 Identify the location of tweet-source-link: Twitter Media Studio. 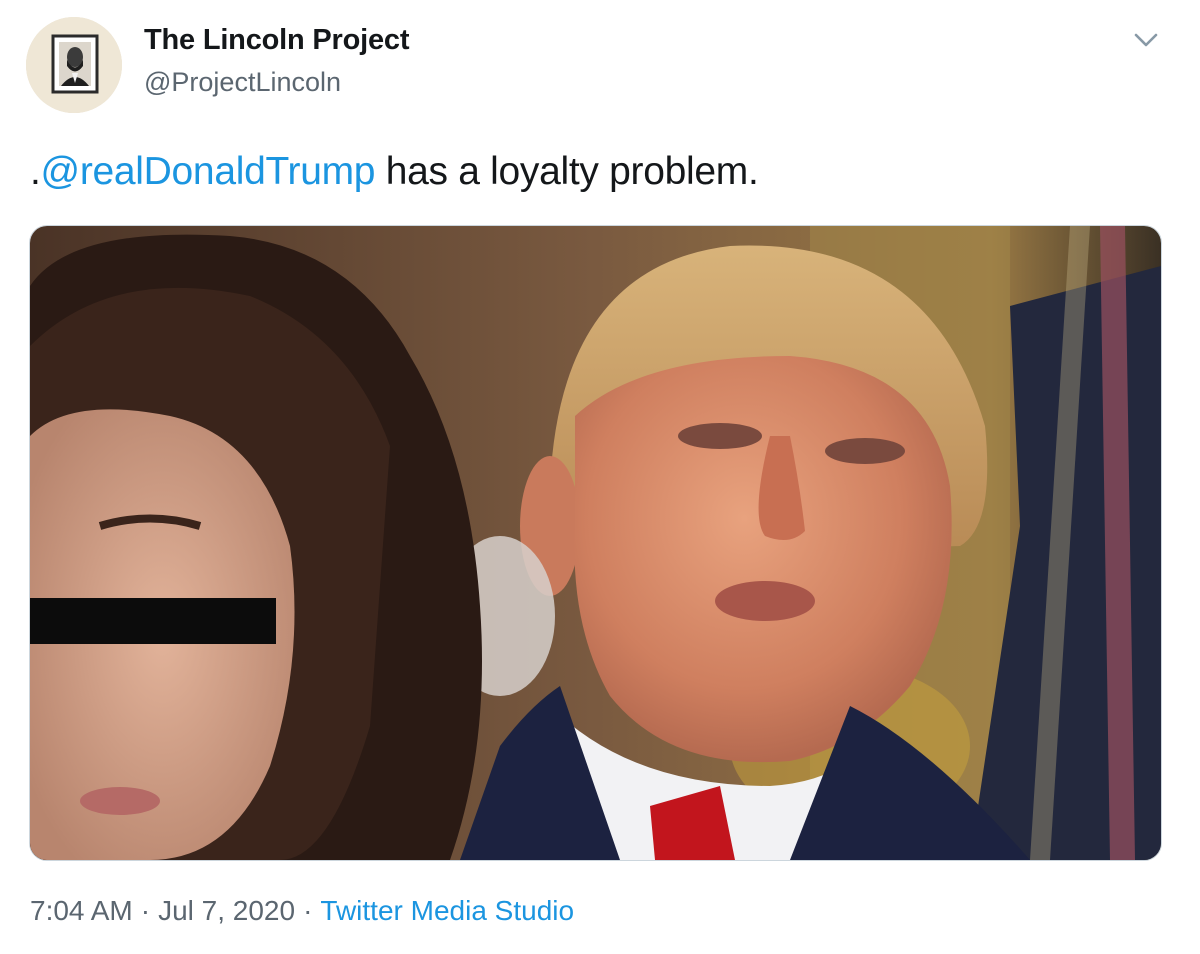
(447, 910).